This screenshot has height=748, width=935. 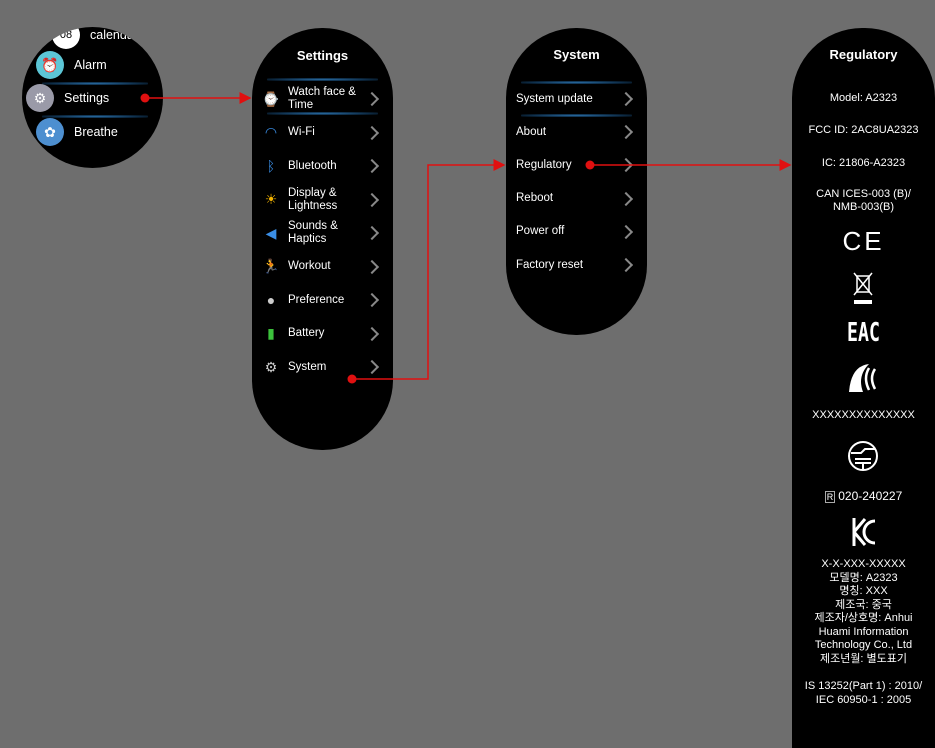 I want to click on arrow-system, so click(x=429, y=269).